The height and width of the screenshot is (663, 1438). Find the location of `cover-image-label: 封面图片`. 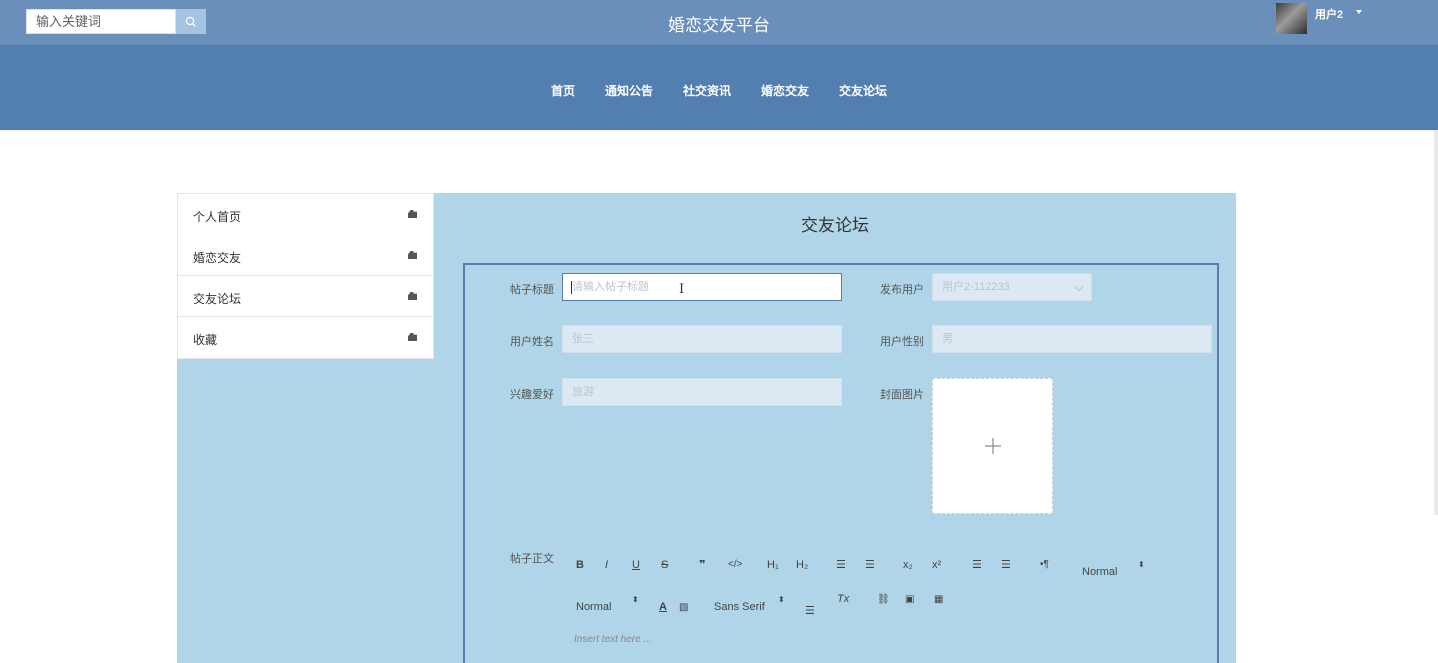

cover-image-label: 封面图片 is located at coordinates (902, 395).